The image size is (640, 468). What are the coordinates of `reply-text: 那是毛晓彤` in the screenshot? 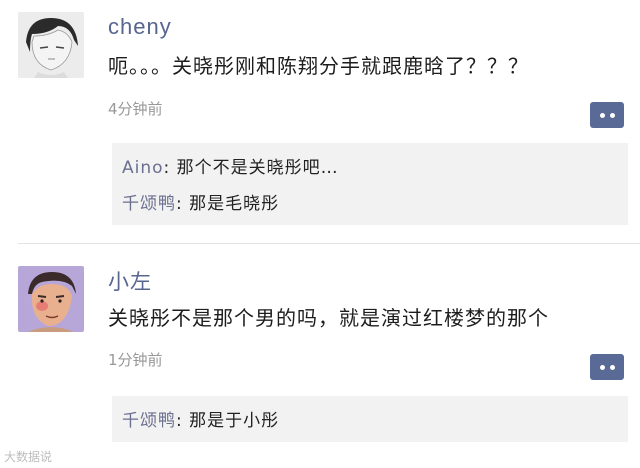 It's located at (231, 204).